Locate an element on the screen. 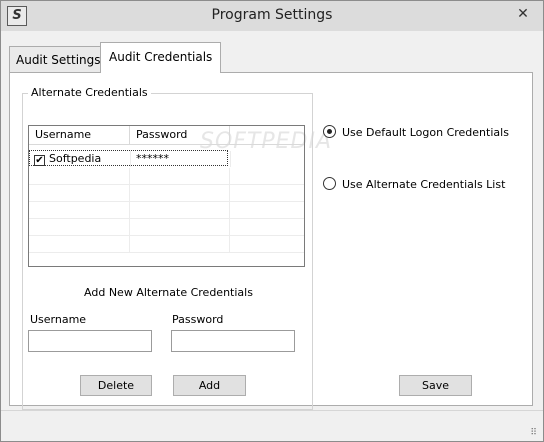  column-header-username: Username is located at coordinates (79, 135).